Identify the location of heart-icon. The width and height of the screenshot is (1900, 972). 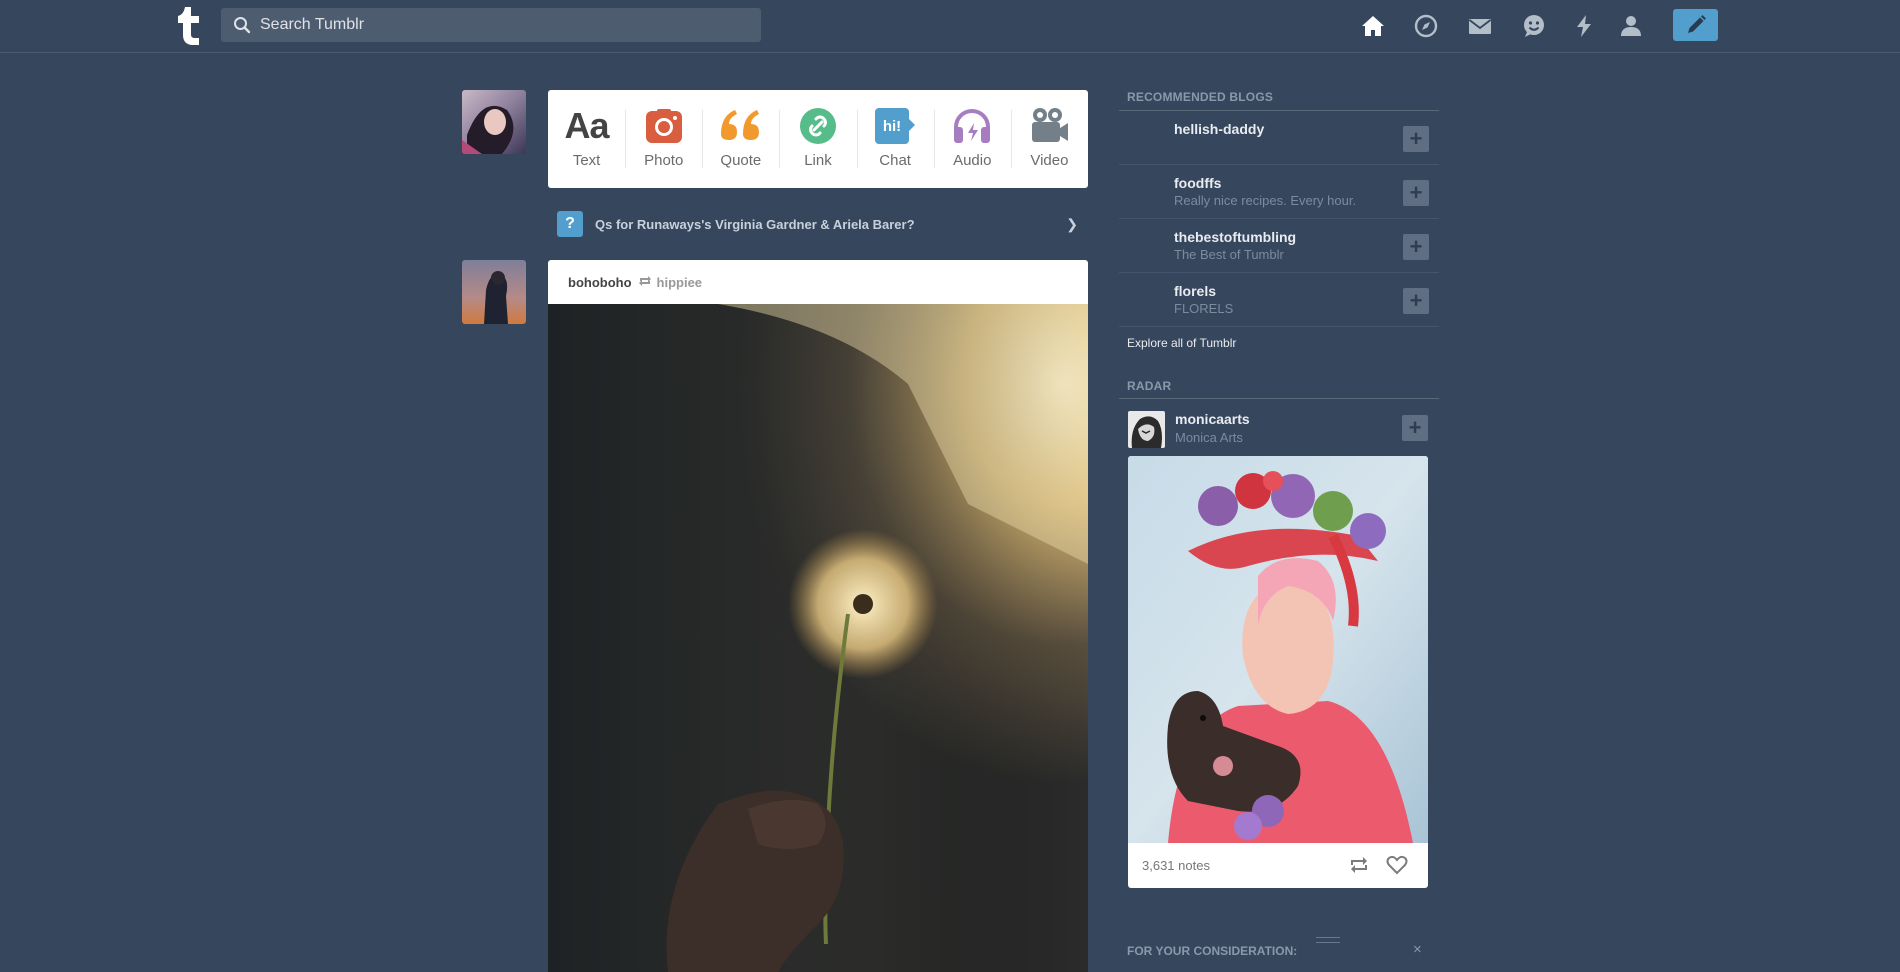
(1397, 865).